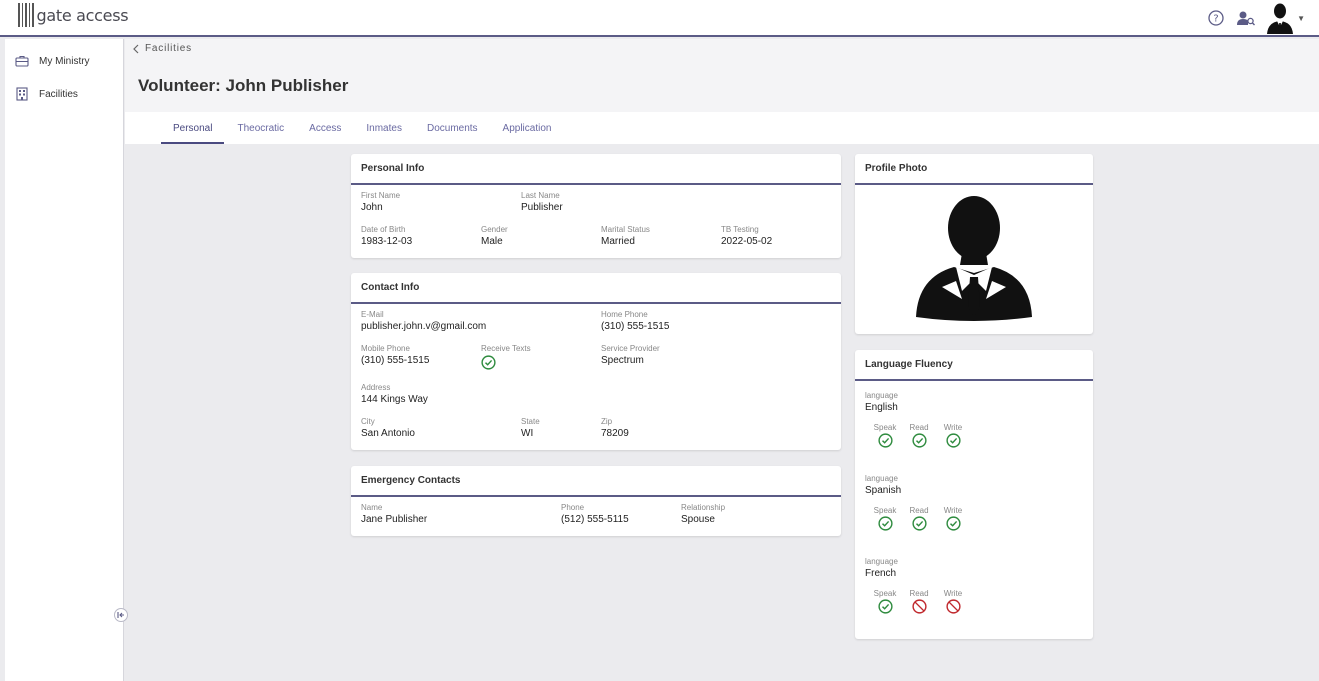 This screenshot has width=1319, height=681. What do you see at coordinates (395, 360) in the screenshot?
I see `field-value: (310) 555-1515` at bounding box center [395, 360].